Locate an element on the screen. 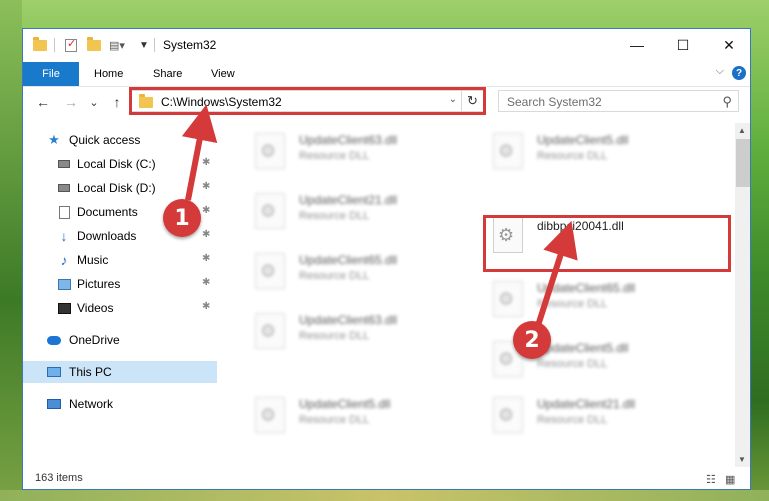 Image resolution: width=769 pixels, height=501 pixels. arrow-to-address-bar is located at coordinates (199, 152).